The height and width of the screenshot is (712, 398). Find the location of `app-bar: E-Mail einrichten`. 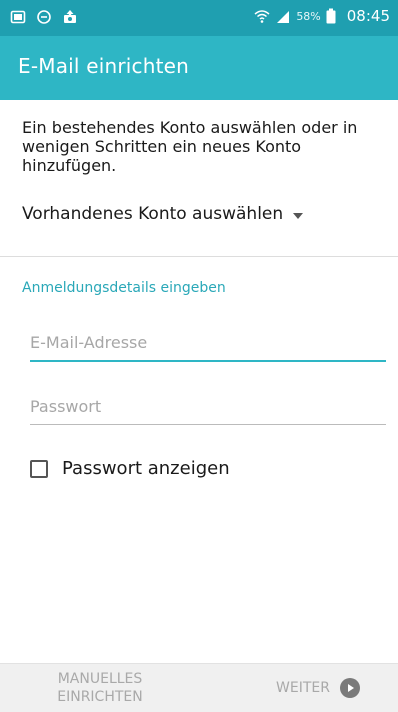

app-bar: E-Mail einrichten is located at coordinates (199, 68).